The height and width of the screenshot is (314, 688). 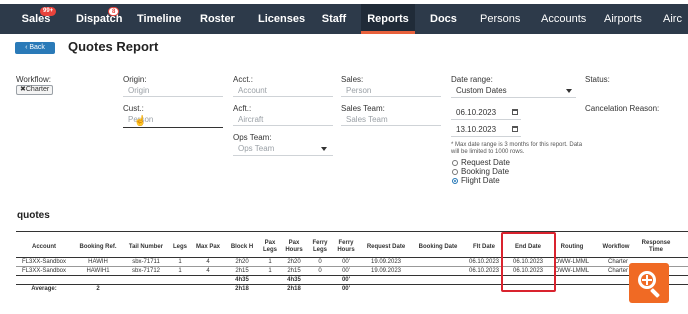 I want to click on table-cell: HAWIH1, so click(x=98, y=271).